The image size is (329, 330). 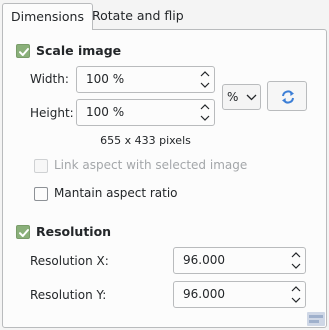 What do you see at coordinates (68, 295) in the screenshot?
I see `resolution-y-label: Resolution Y:` at bounding box center [68, 295].